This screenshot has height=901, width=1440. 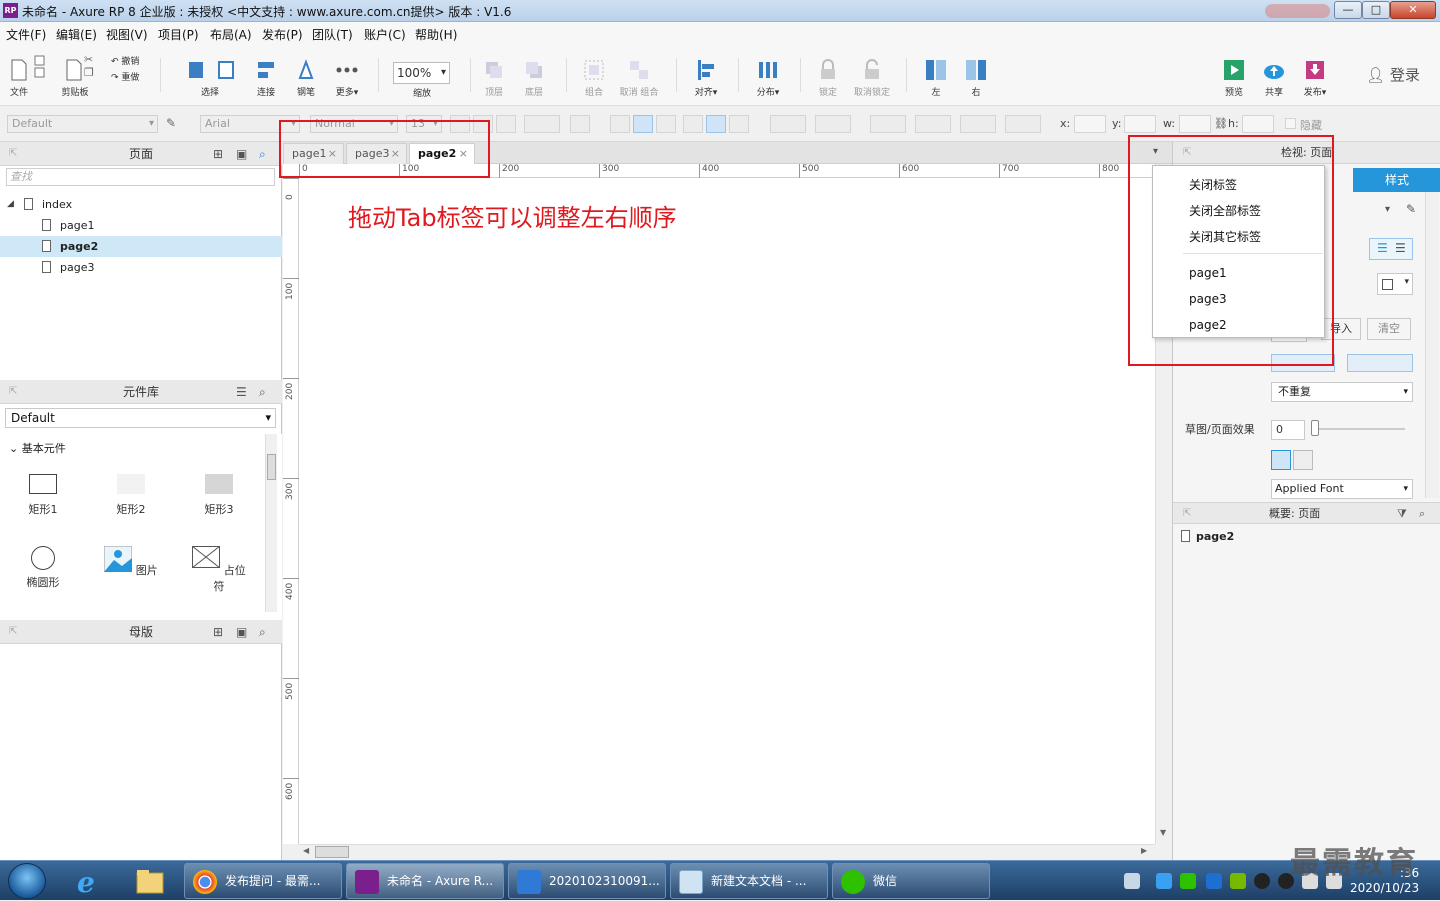 I want to click on sketch-slider-thumb, so click(x=1315, y=428).